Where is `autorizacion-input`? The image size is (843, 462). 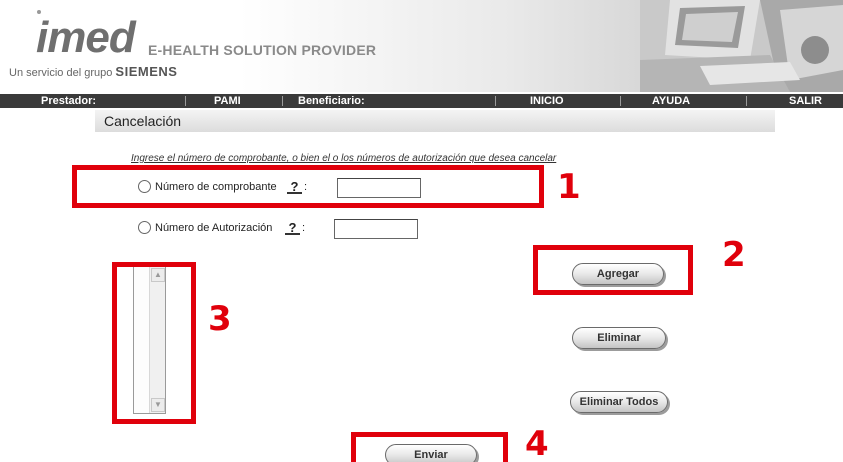
autorizacion-input is located at coordinates (376, 229).